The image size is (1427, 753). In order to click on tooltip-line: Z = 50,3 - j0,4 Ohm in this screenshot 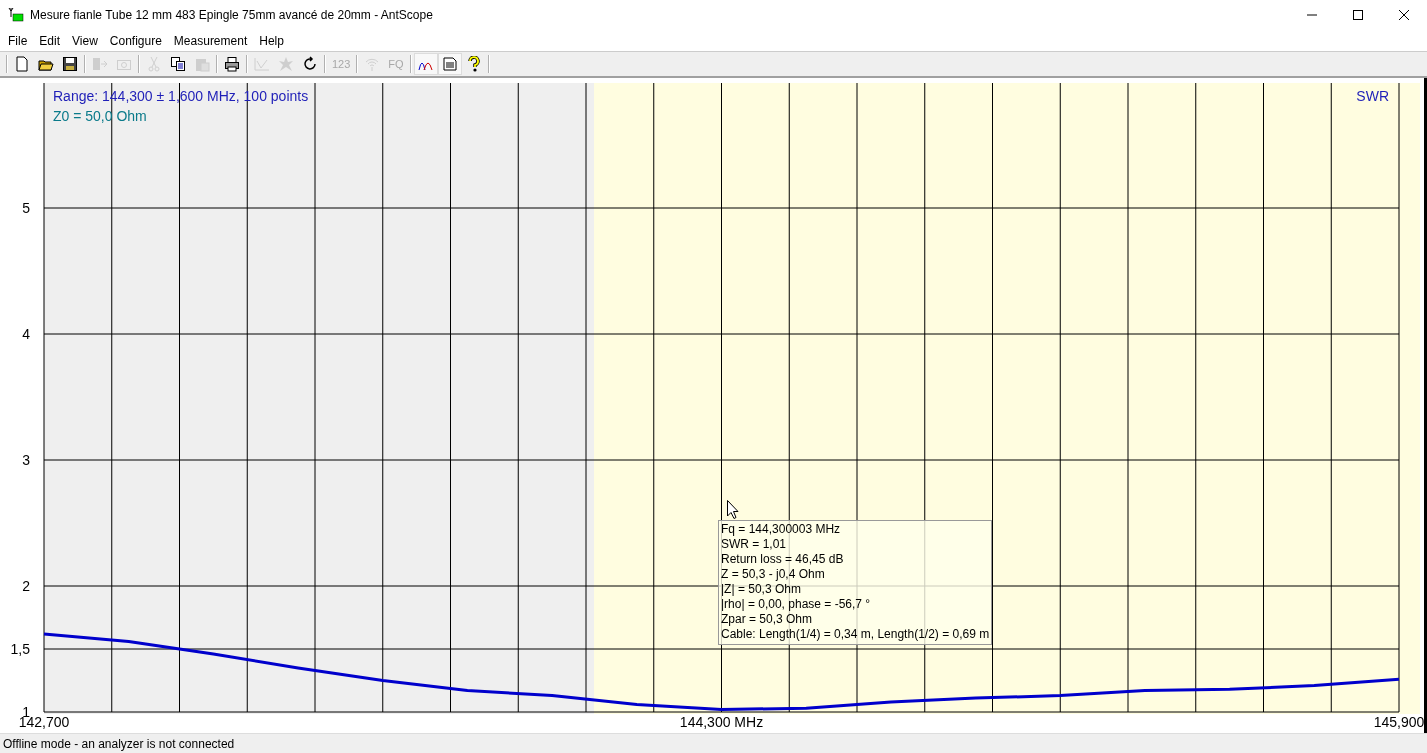, I will do `click(773, 574)`.